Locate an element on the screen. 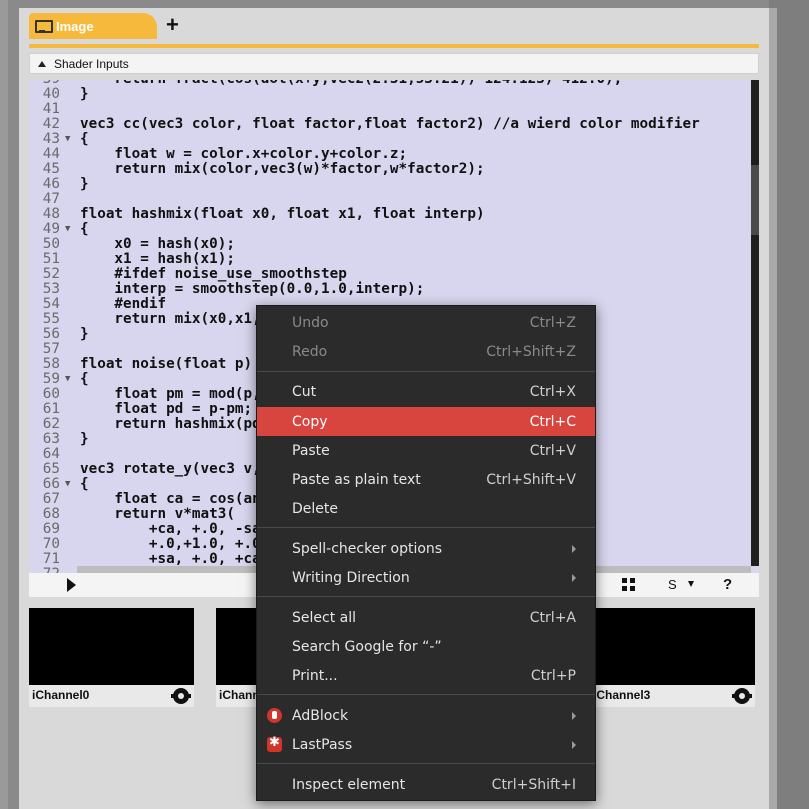 Image resolution: width=809 pixels, height=809 pixels. code-text: x0 = hash(x0); is located at coordinates (157, 244).